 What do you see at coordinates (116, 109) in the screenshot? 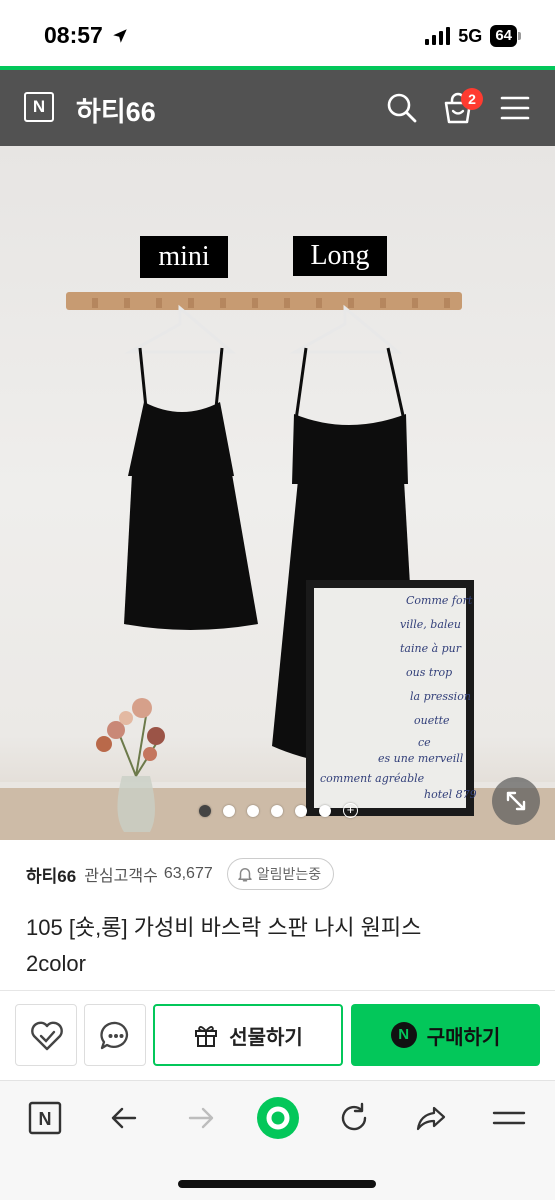
I see `shop-title: 하티66` at bounding box center [116, 109].